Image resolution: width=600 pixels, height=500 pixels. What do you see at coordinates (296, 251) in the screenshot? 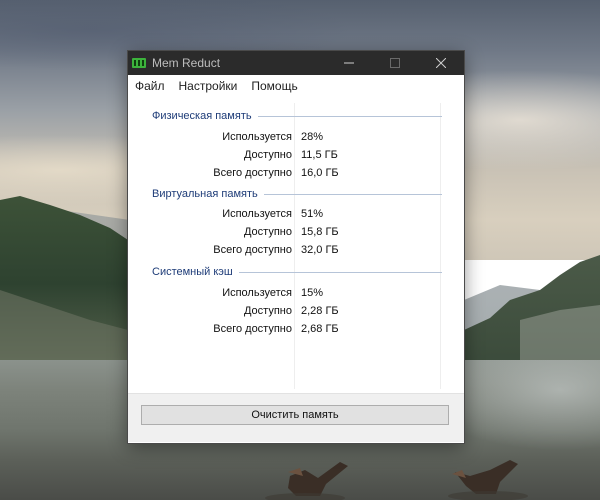
I see `stat-row: Всего доступно 32,0 ГБ` at bounding box center [296, 251].